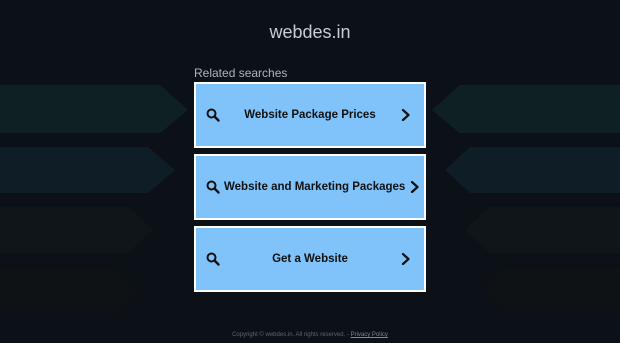 This screenshot has width=620, height=343. What do you see at coordinates (310, 32) in the screenshot?
I see `site-domain-title: webdes.in` at bounding box center [310, 32].